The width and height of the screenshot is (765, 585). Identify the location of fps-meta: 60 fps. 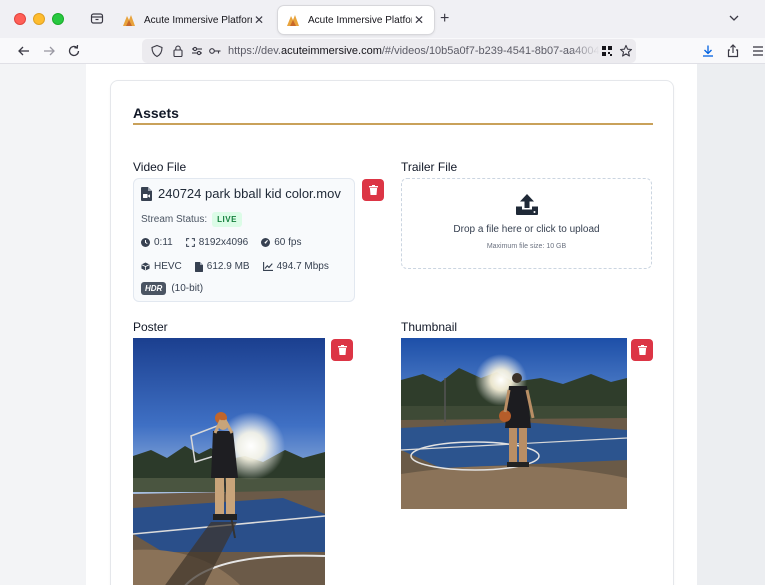
(281, 242).